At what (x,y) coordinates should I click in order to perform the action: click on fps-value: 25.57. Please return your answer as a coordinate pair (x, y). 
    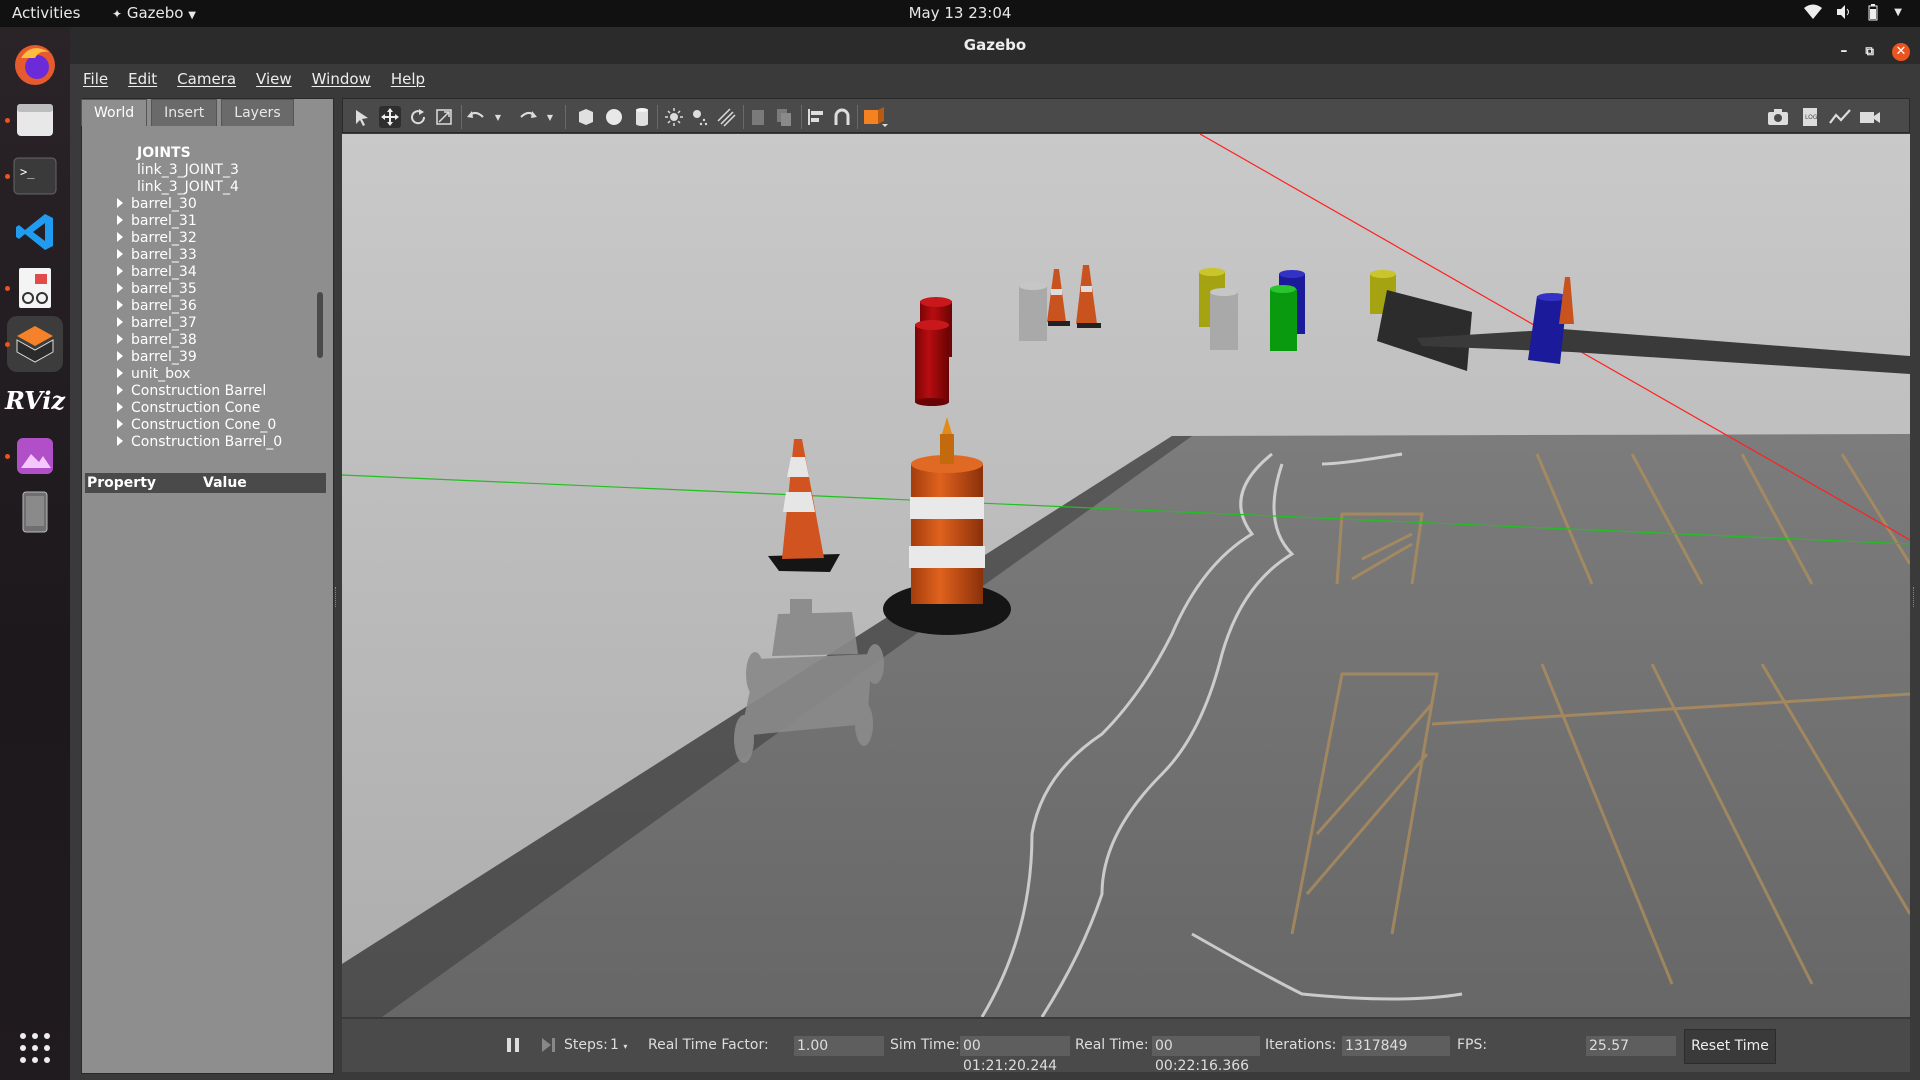
    Looking at the image, I should click on (1631, 1046).